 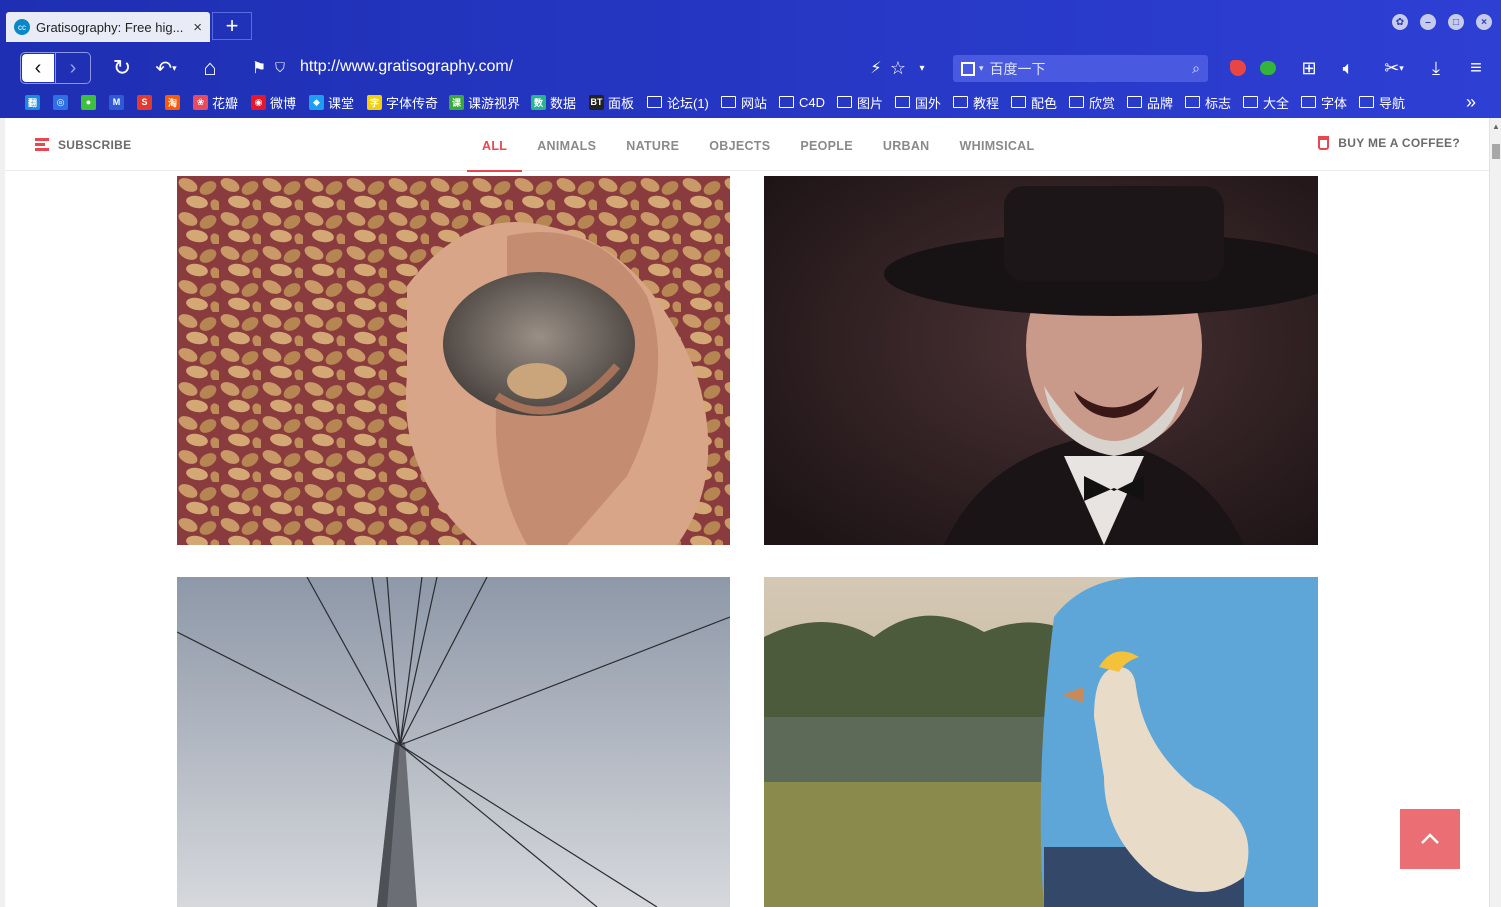 I want to click on tab-all: ALL, so click(x=495, y=146).